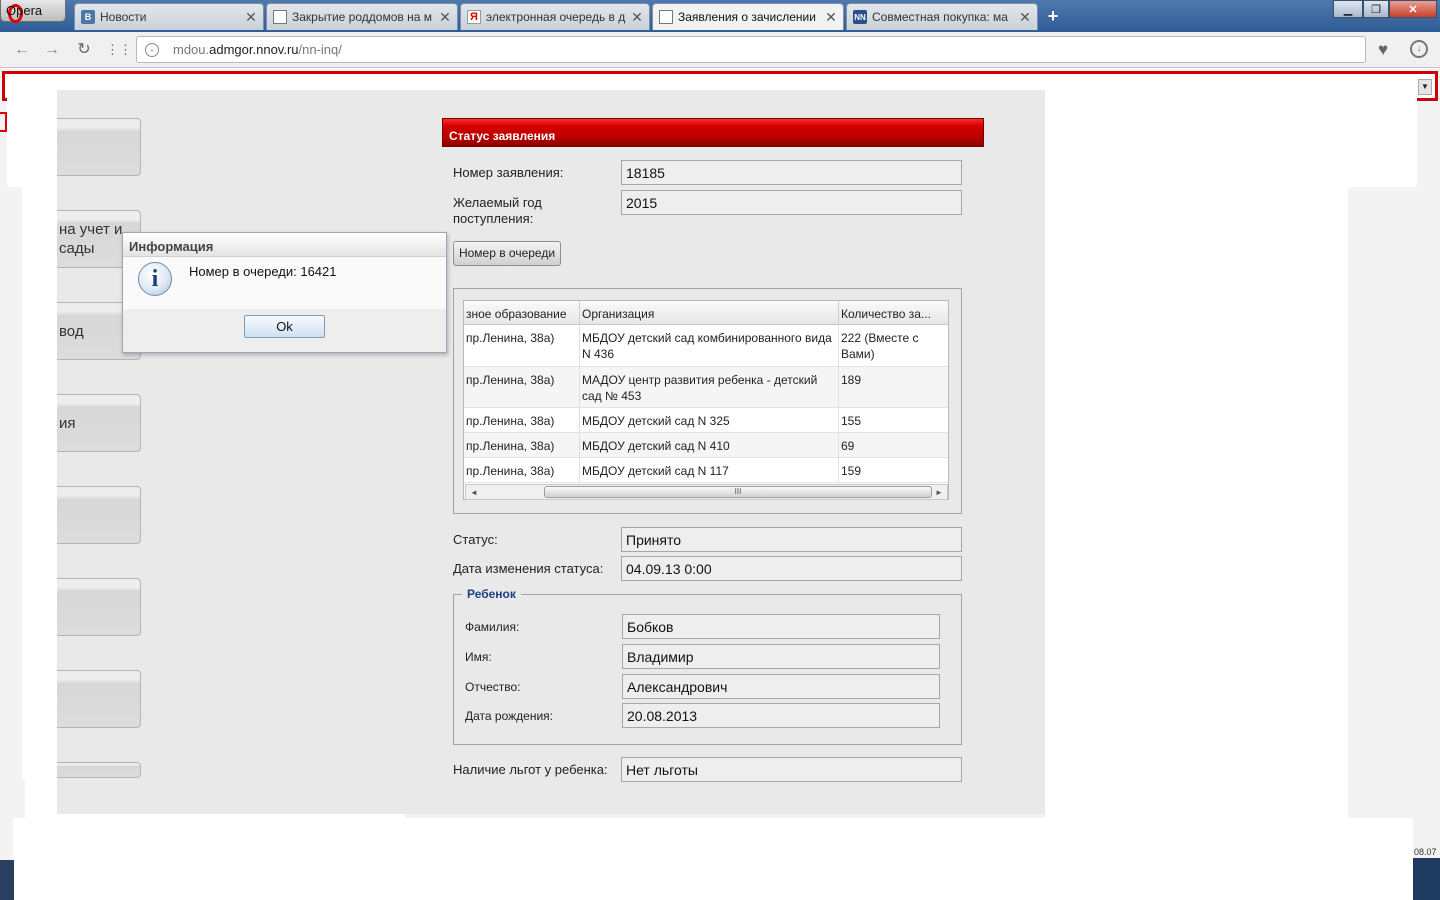 This screenshot has height=900, width=1440. Describe the element at coordinates (155, 279) in the screenshot. I see `info-icon: i` at that location.